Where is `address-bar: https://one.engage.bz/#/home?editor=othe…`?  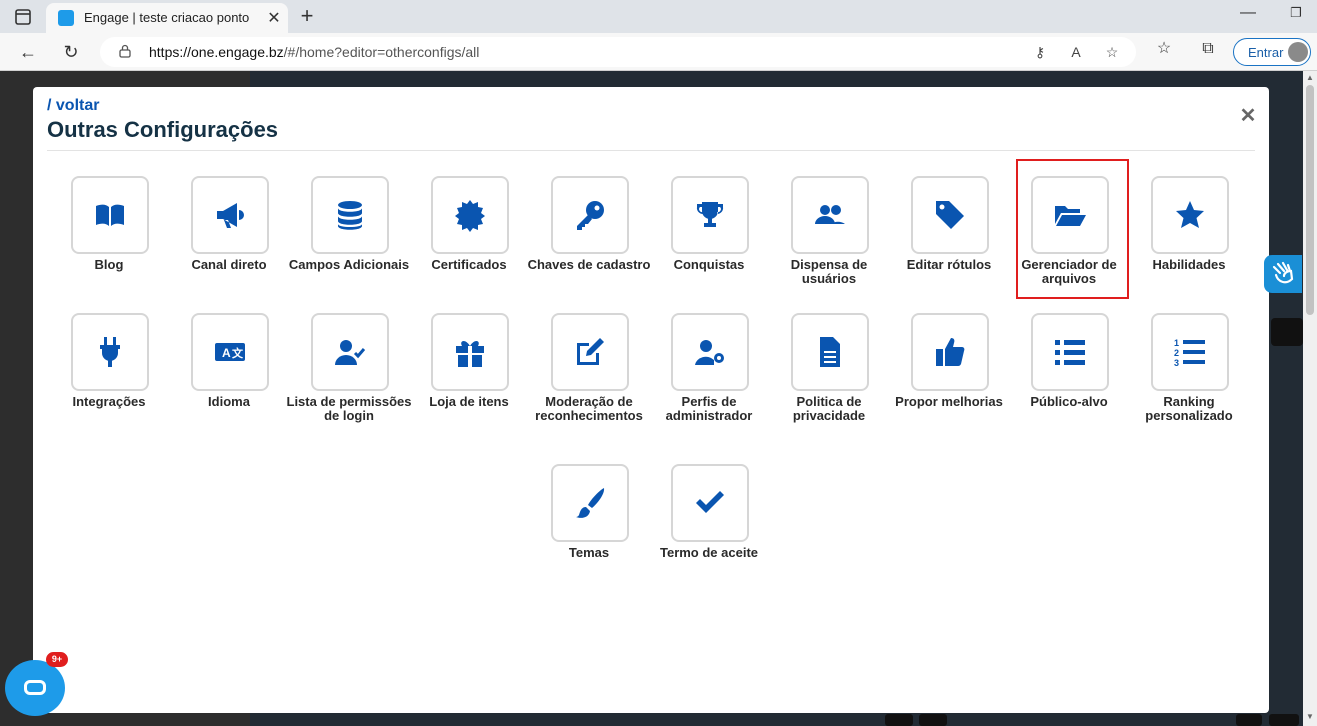 address-bar: https://one.engage.bz/#/home?editor=othe… is located at coordinates (618, 52).